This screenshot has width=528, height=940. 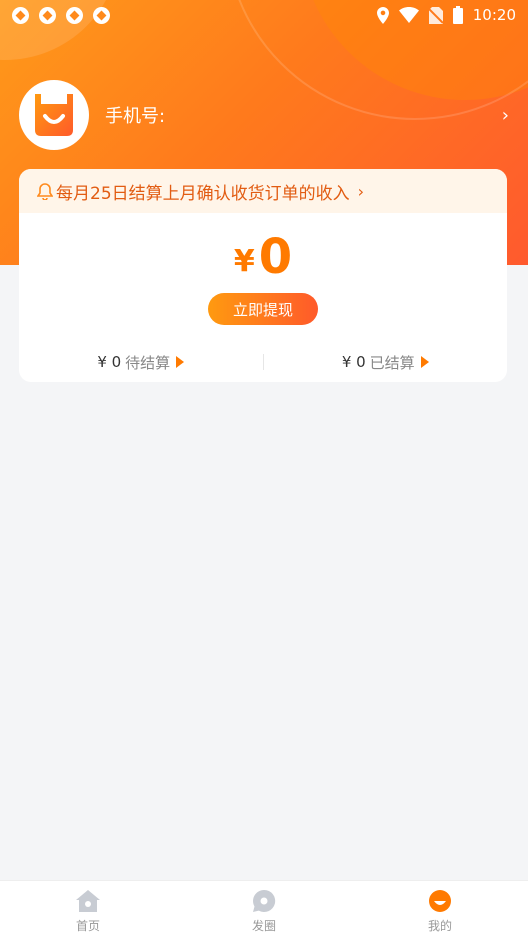 What do you see at coordinates (87, 925) in the screenshot?
I see `tab-label: 首页` at bounding box center [87, 925].